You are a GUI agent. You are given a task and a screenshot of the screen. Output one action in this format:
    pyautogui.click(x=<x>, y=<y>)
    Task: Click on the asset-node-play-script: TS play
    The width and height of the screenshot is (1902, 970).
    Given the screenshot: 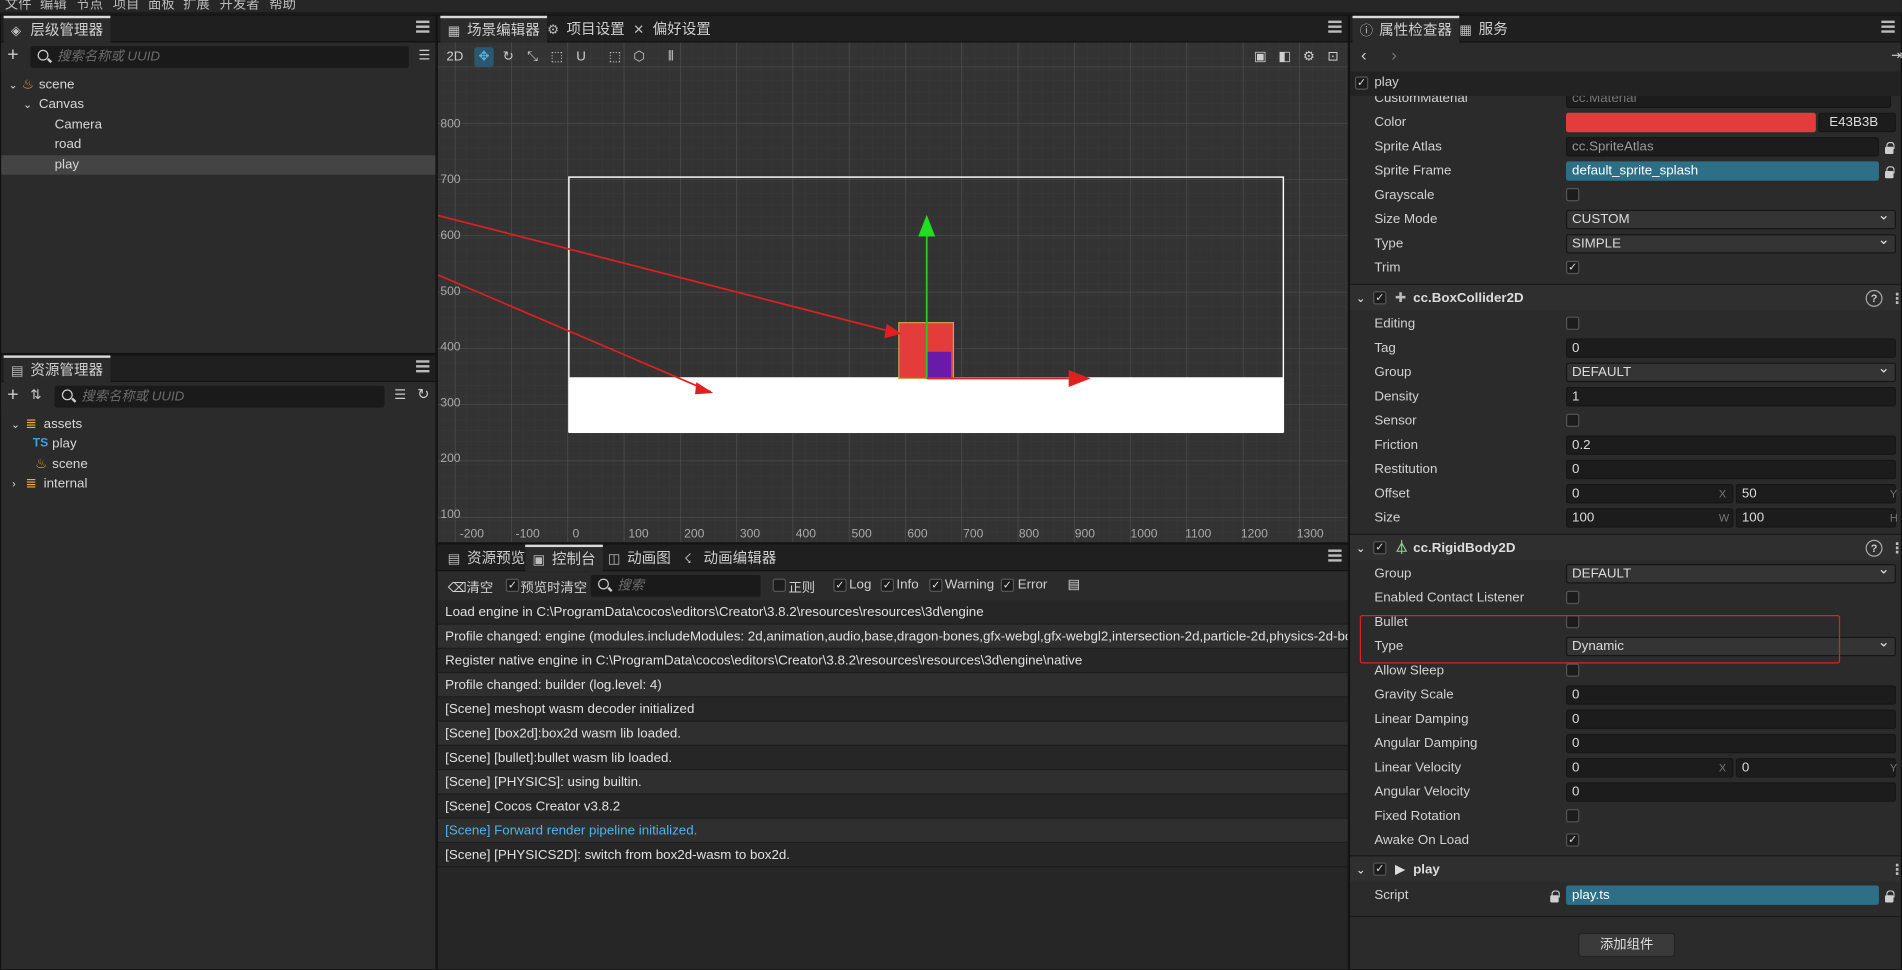 What is the action you would take?
    pyautogui.click(x=218, y=443)
    